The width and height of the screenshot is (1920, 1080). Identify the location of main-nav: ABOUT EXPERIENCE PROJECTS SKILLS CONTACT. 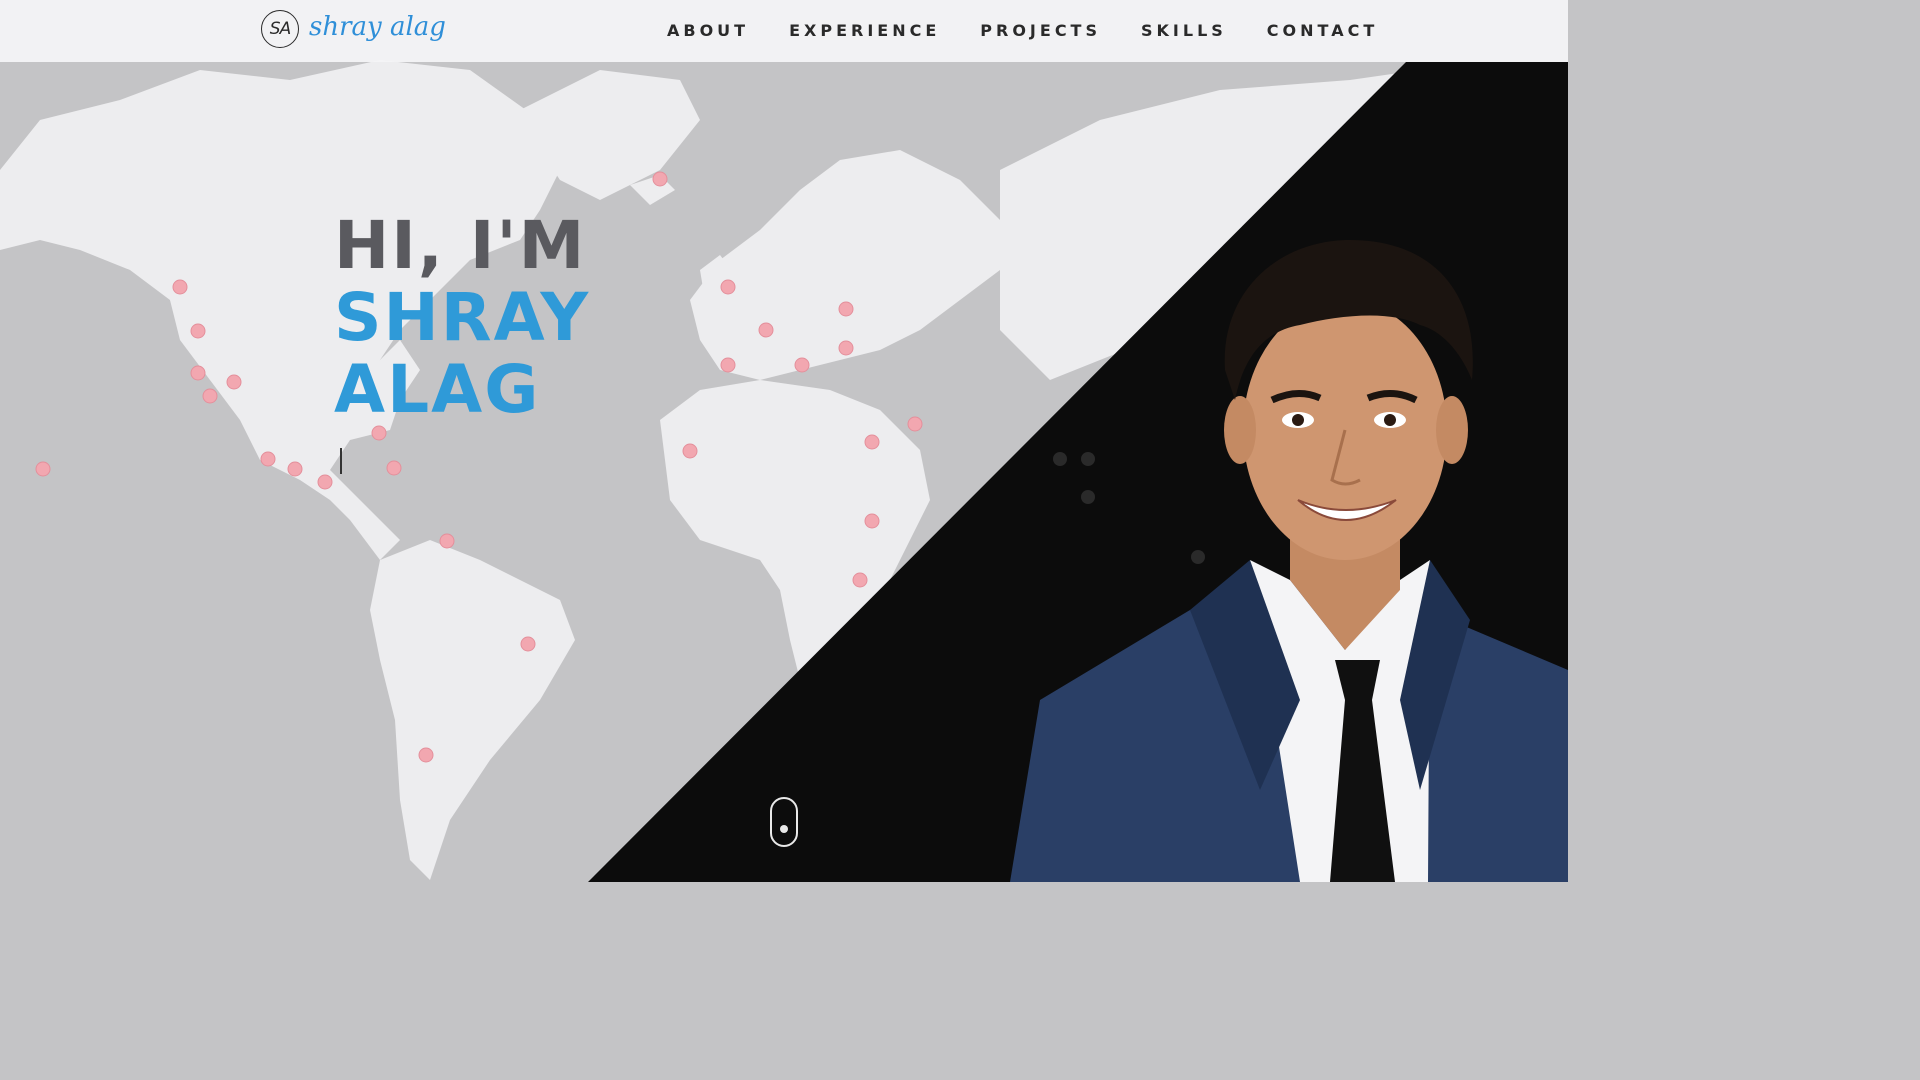
(1022, 31).